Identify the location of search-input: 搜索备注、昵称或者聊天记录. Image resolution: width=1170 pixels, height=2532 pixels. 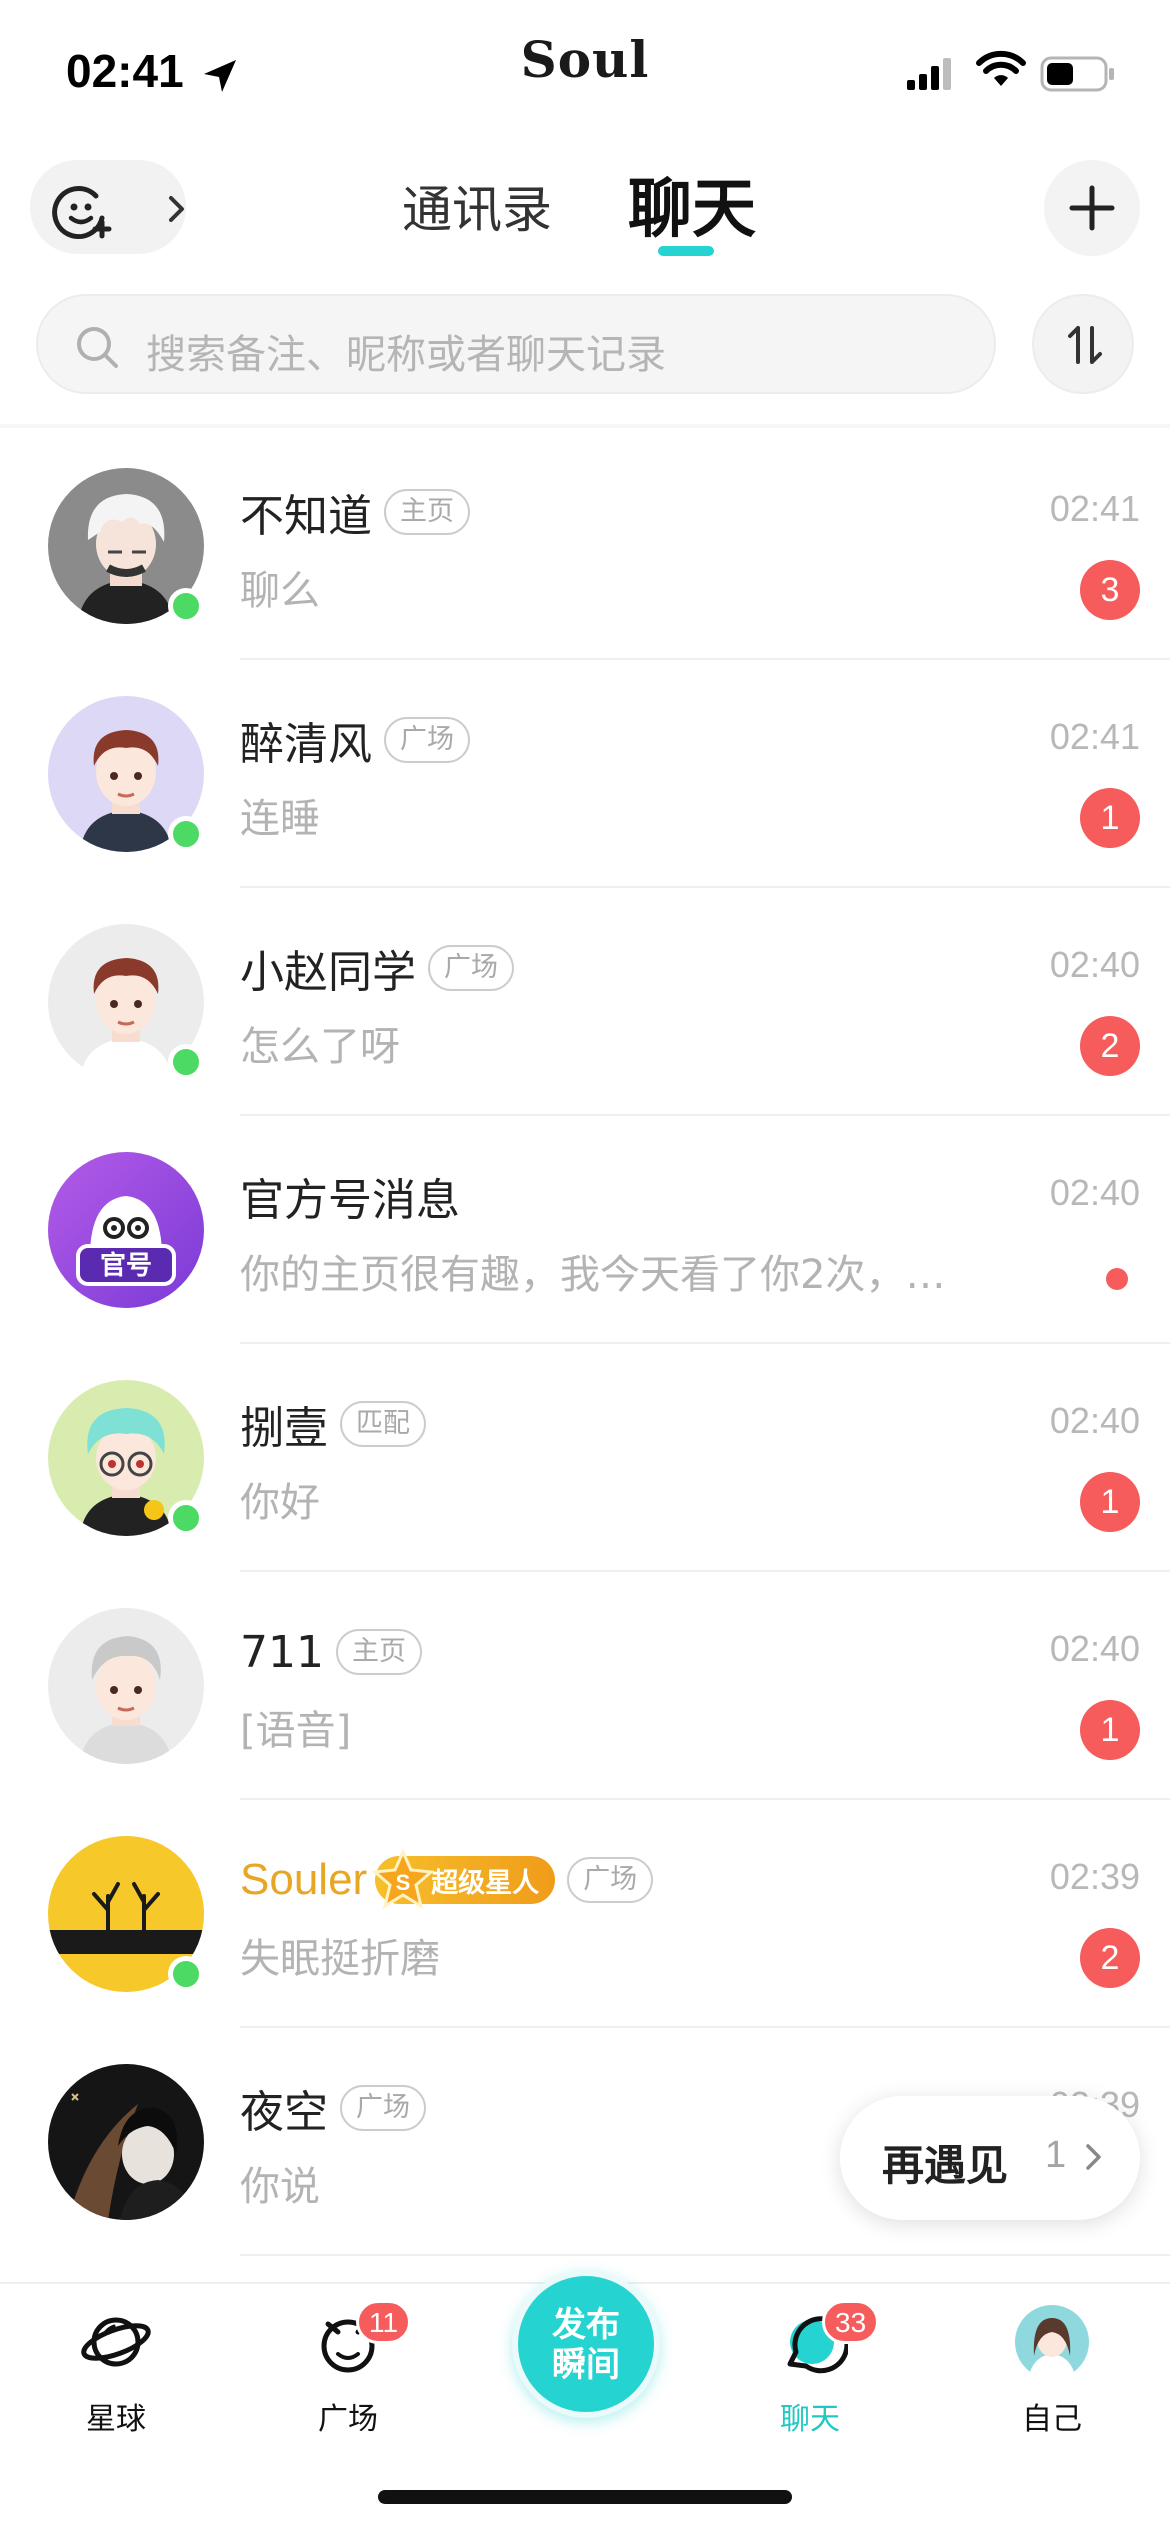
(516, 344).